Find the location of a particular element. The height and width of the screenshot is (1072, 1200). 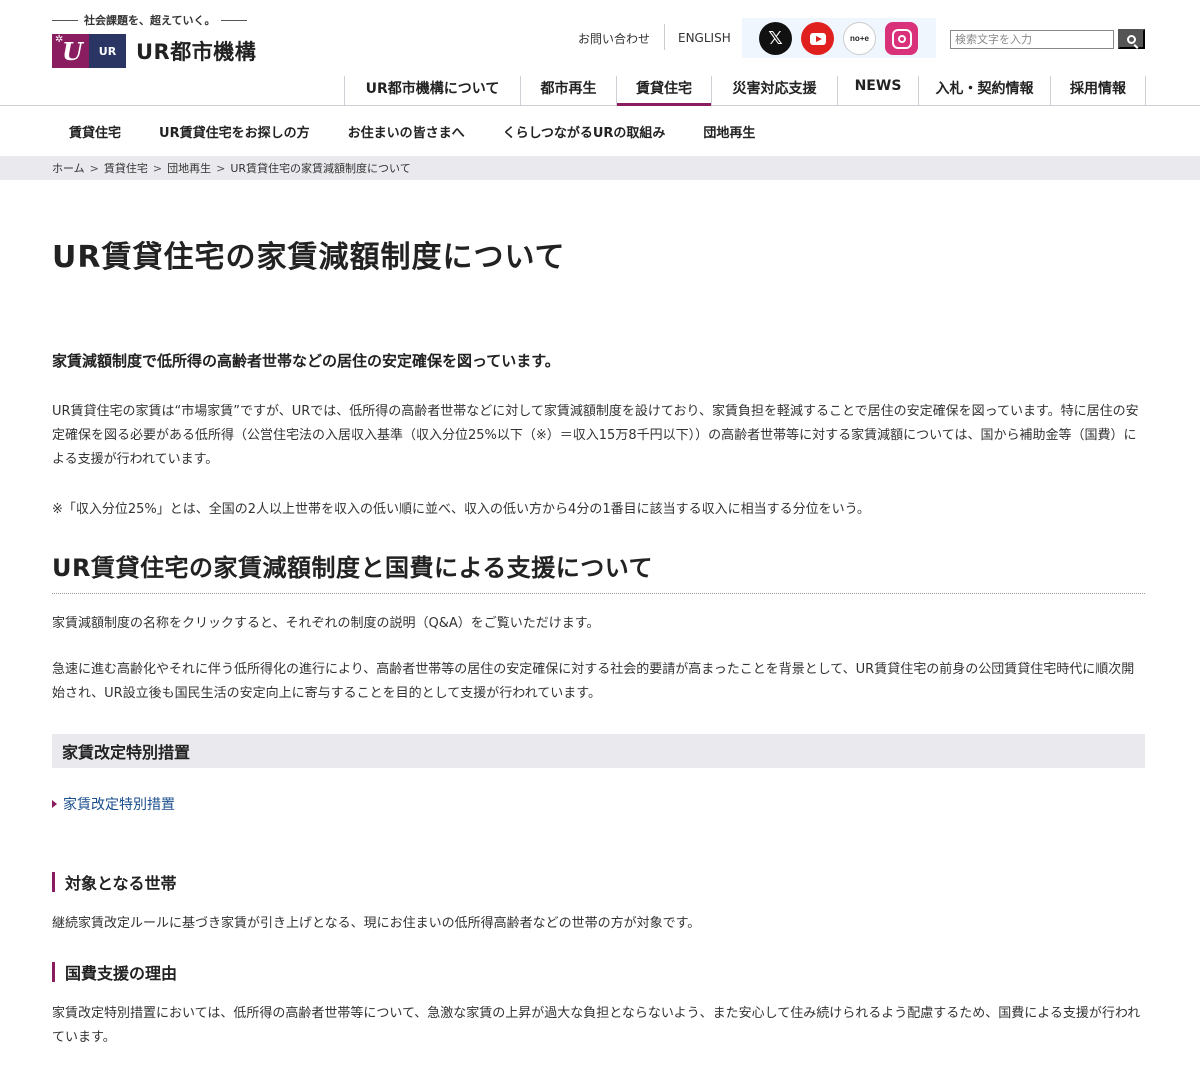

instagram-icon is located at coordinates (901, 38).